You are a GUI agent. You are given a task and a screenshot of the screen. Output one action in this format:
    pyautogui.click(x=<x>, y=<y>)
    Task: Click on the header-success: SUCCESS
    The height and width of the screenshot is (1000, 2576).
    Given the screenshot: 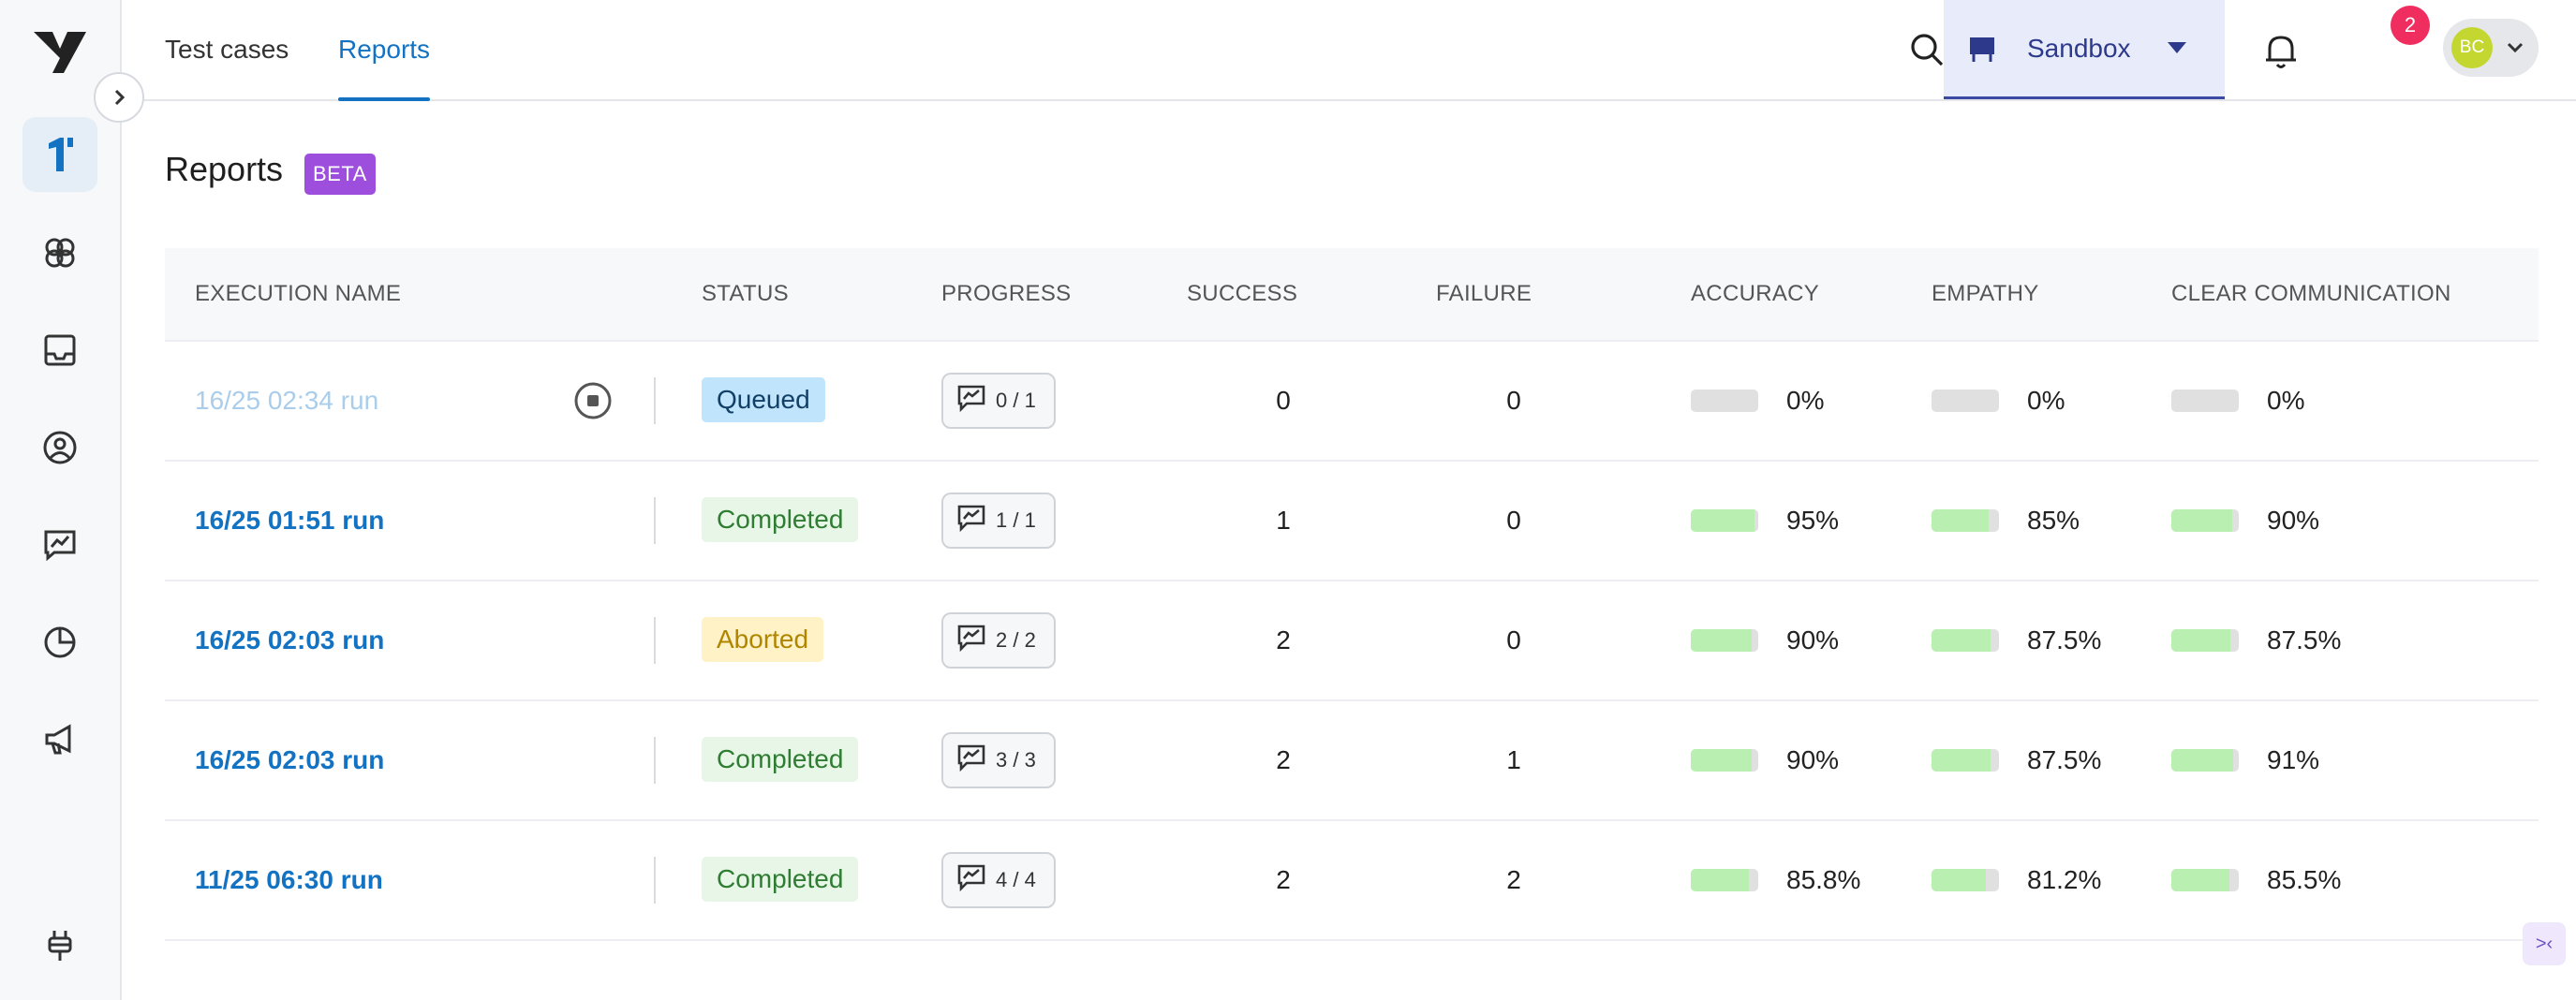 What is the action you would take?
    pyautogui.click(x=1242, y=294)
    